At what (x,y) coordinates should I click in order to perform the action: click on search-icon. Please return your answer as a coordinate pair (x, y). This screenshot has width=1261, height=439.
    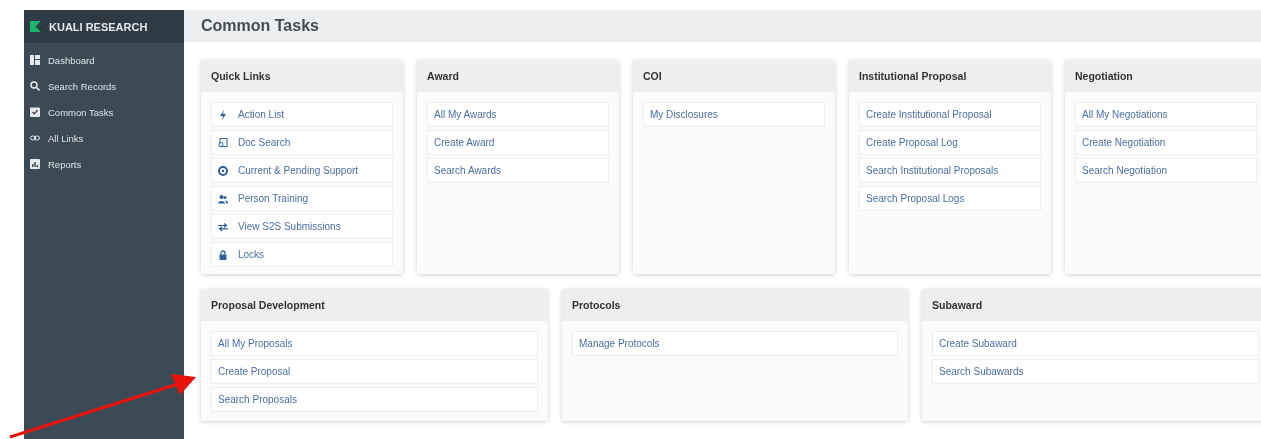
    Looking at the image, I should click on (35, 86).